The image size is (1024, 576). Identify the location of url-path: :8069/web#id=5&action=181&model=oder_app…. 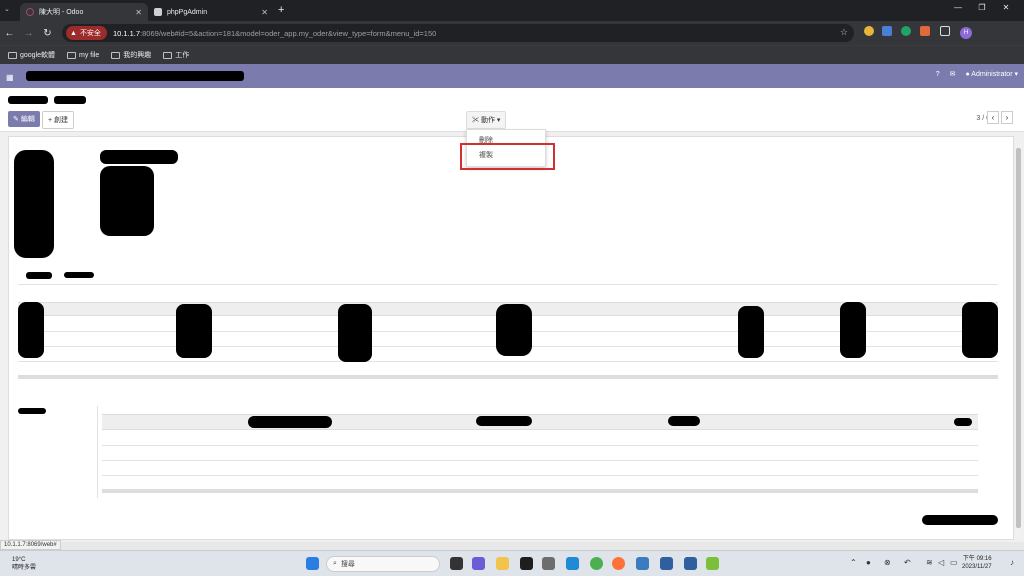
(288, 33).